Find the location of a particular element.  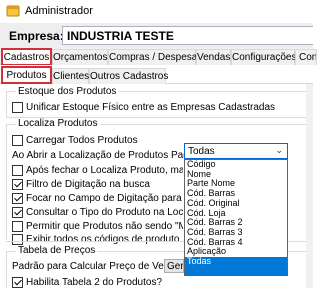

tab-orcamentos: Orçamentos is located at coordinates (80, 57).